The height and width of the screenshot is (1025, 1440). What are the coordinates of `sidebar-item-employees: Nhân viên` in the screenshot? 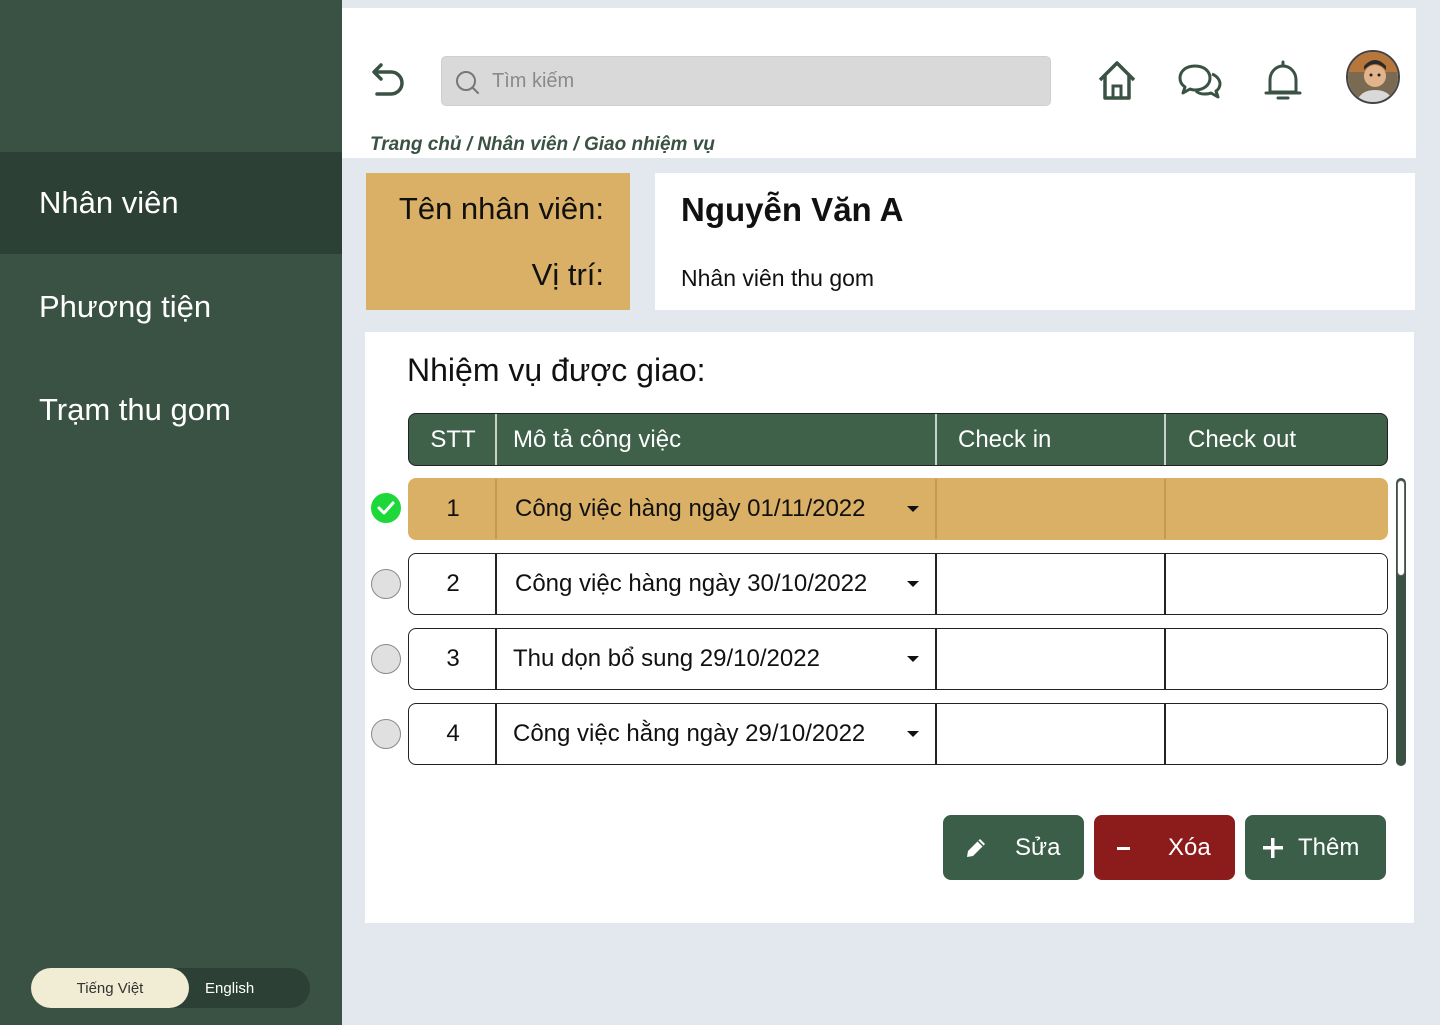 It's located at (171, 203).